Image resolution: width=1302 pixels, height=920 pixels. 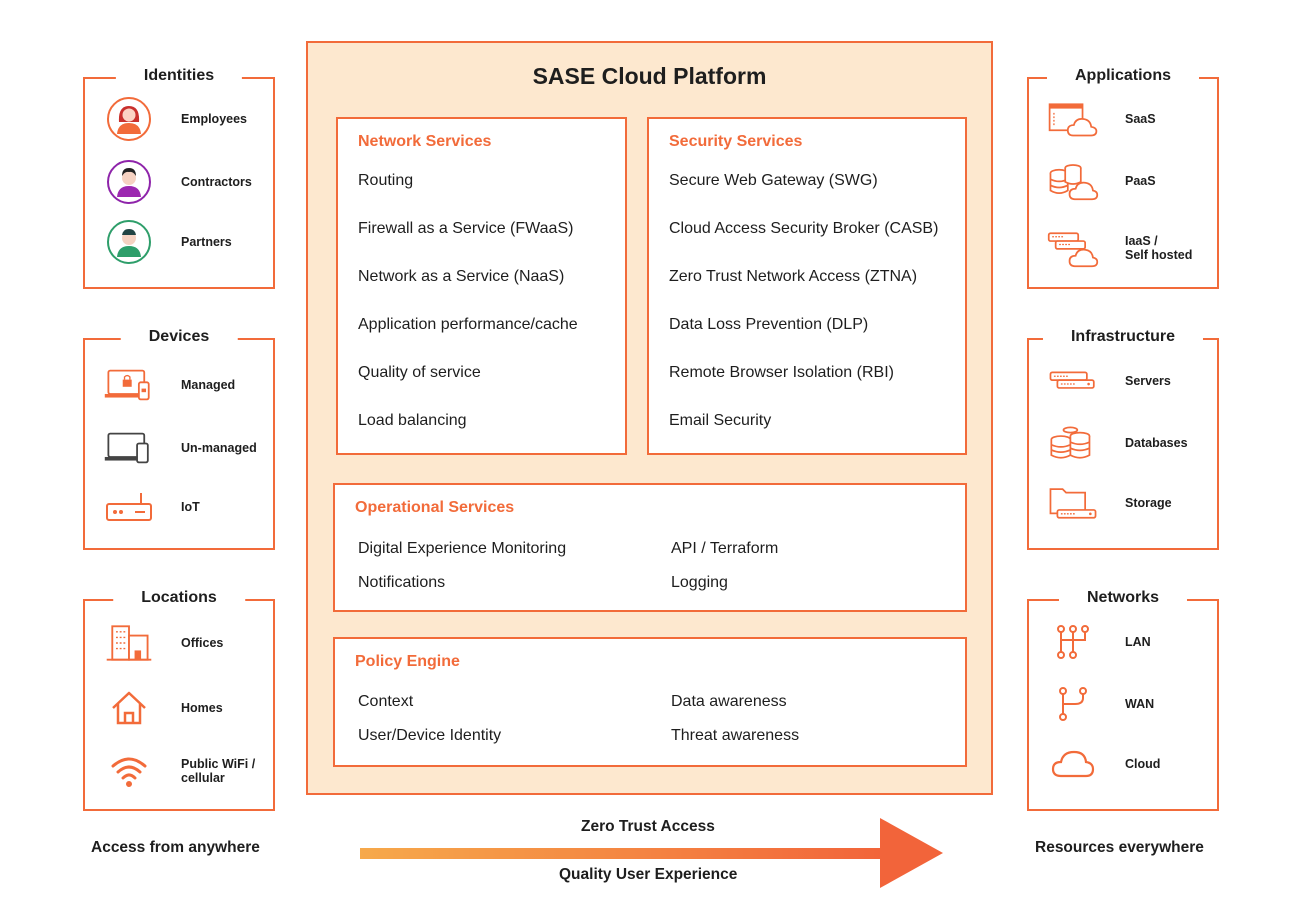 I want to click on operational-service-item: Digital Experience Monitoring, so click(x=462, y=548).